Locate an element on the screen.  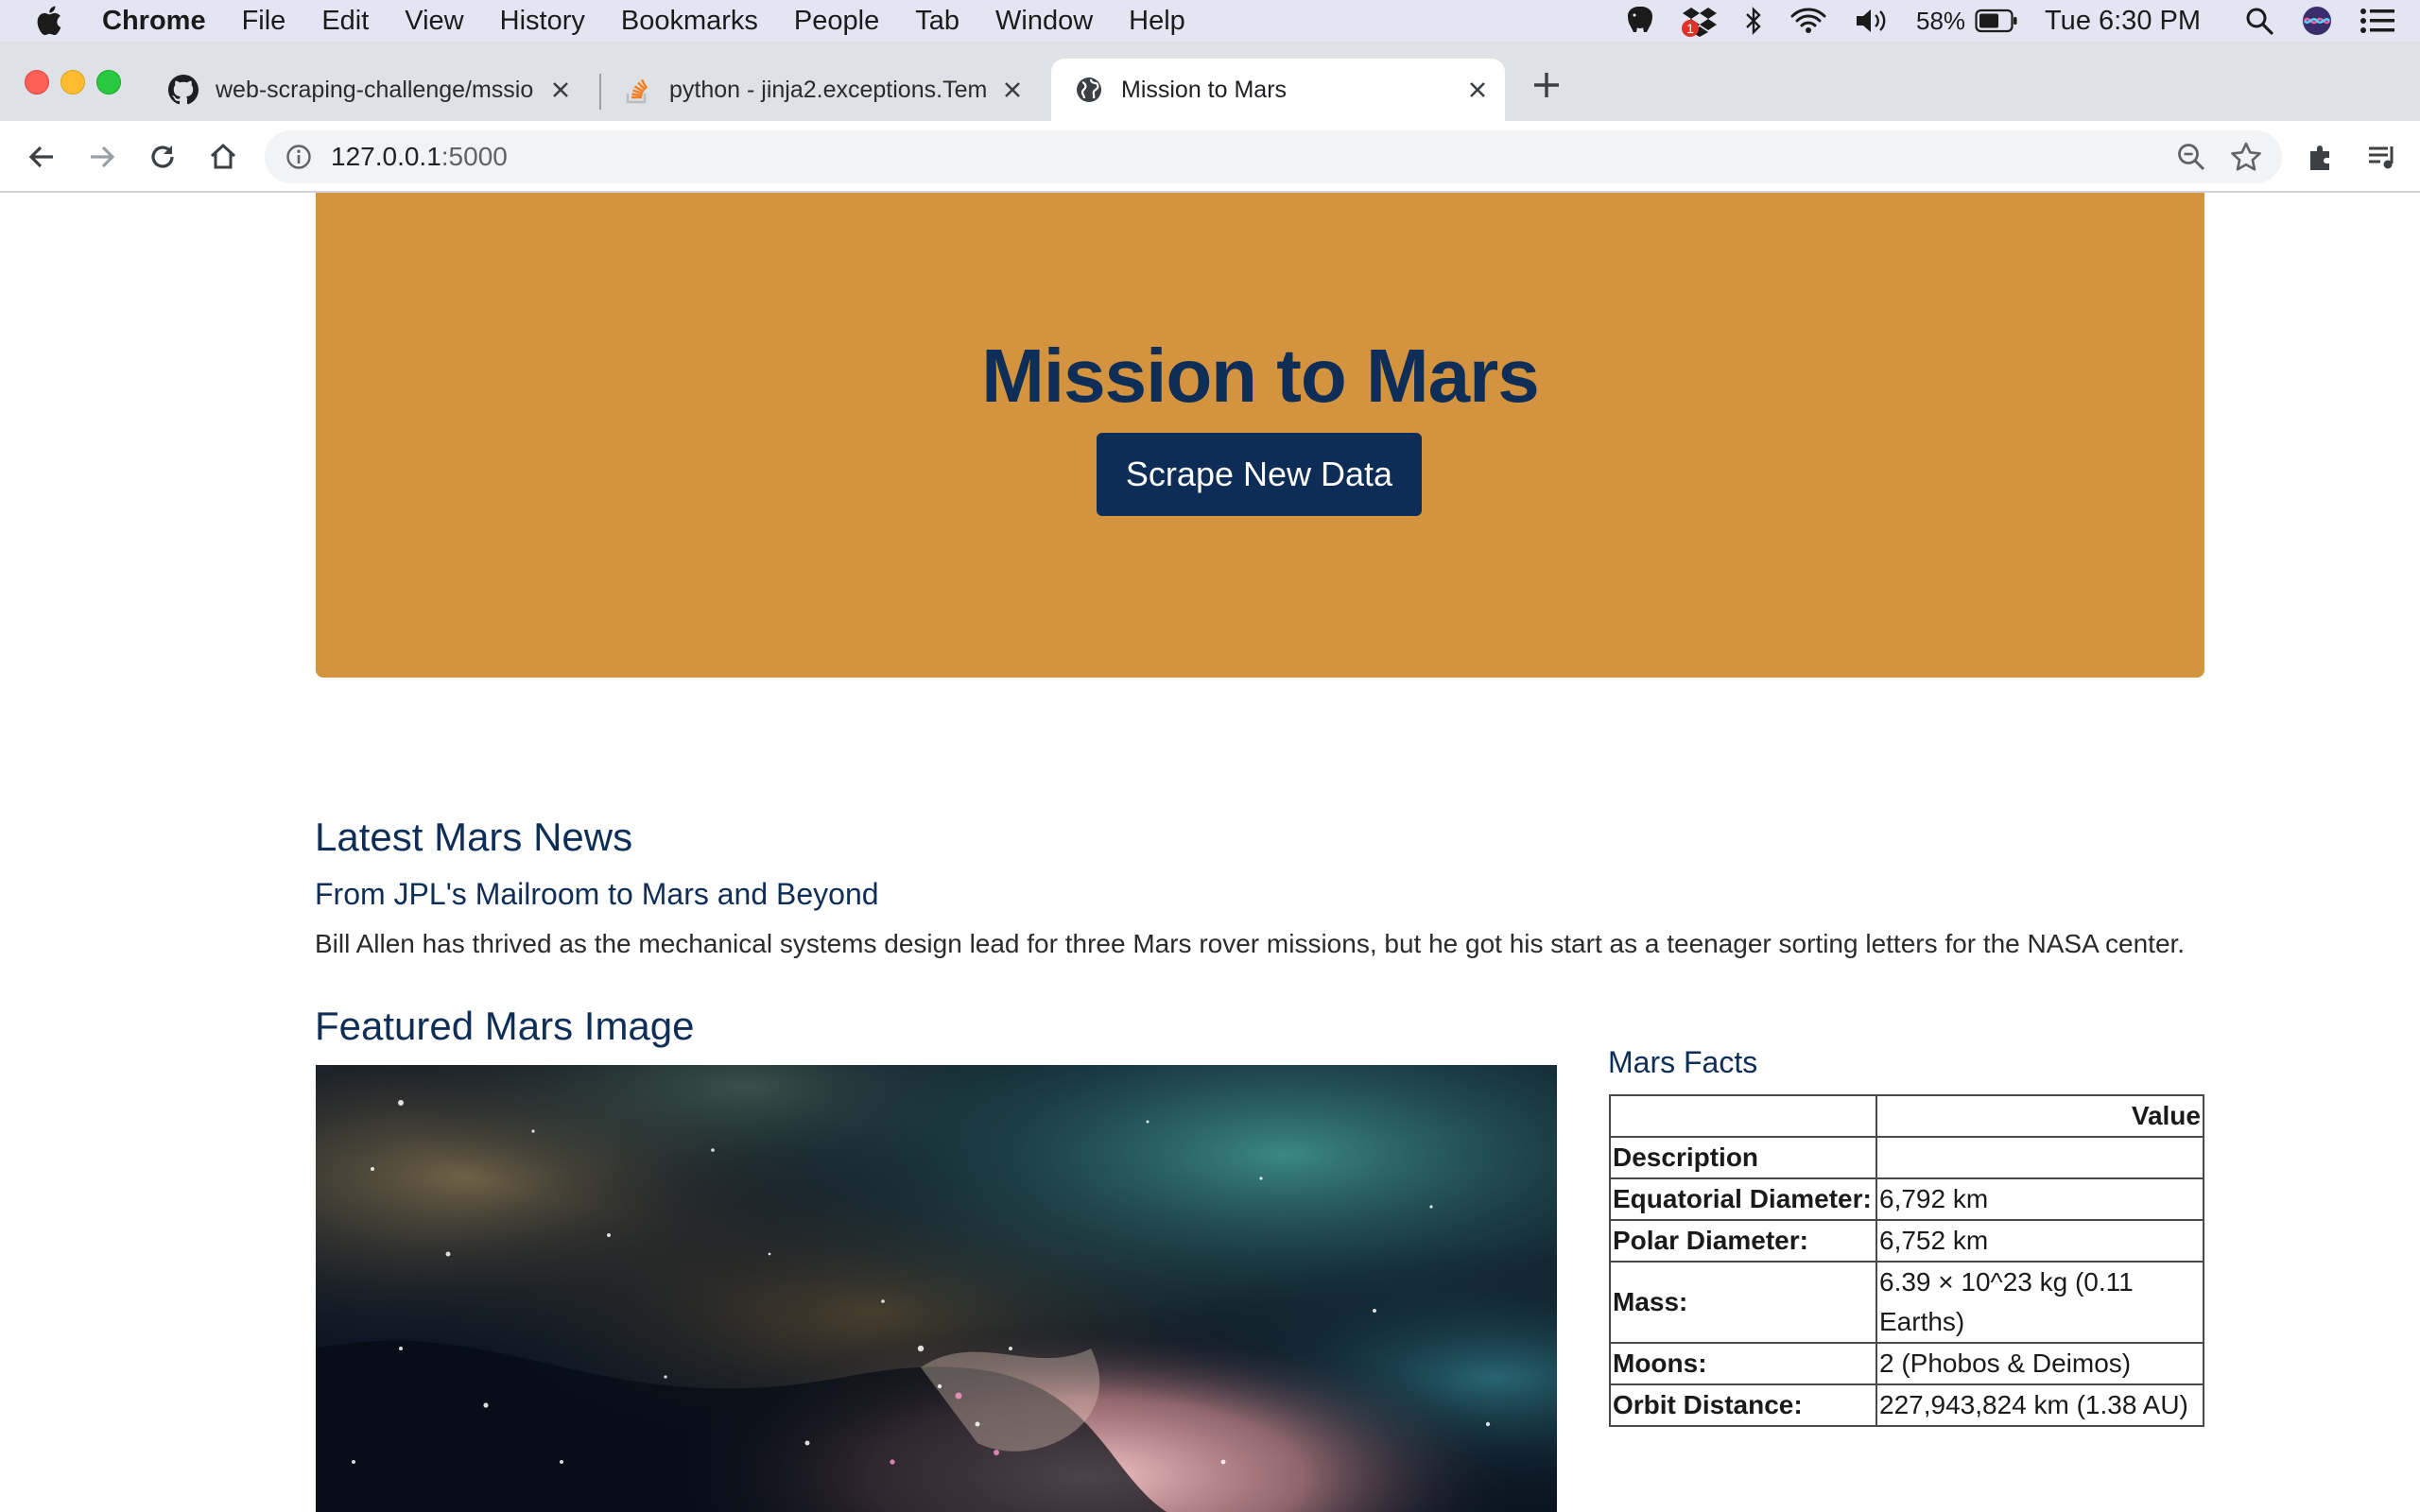
table-row: Moons: 2 (Phobos & Deimos) is located at coordinates (1907, 1363).